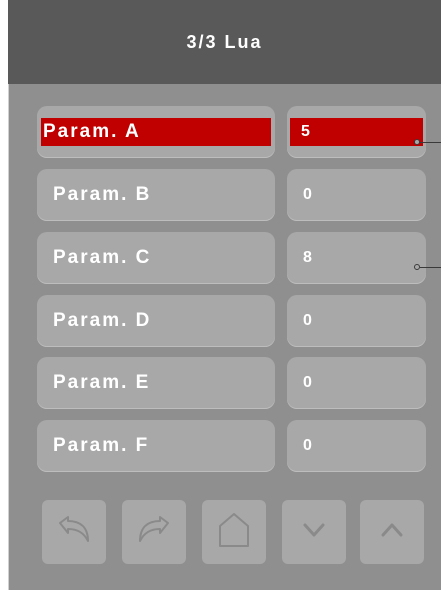  I want to click on param-c-row: Param. C, so click(156, 258).